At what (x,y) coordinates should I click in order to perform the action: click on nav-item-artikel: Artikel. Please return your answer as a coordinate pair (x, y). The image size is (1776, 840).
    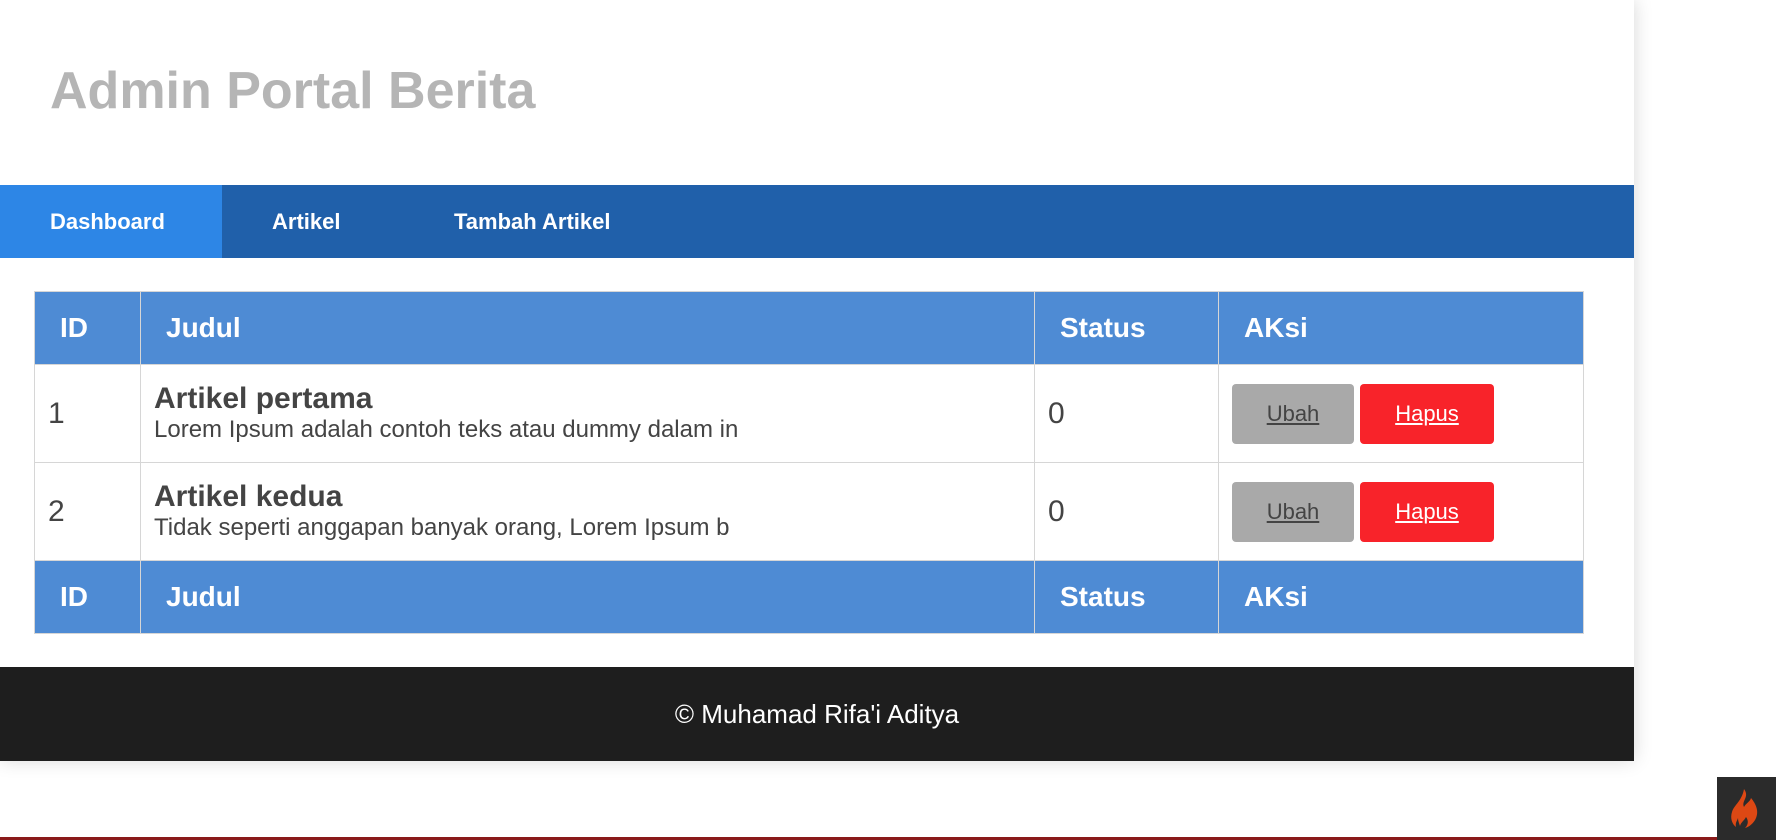
    Looking at the image, I should click on (313, 221).